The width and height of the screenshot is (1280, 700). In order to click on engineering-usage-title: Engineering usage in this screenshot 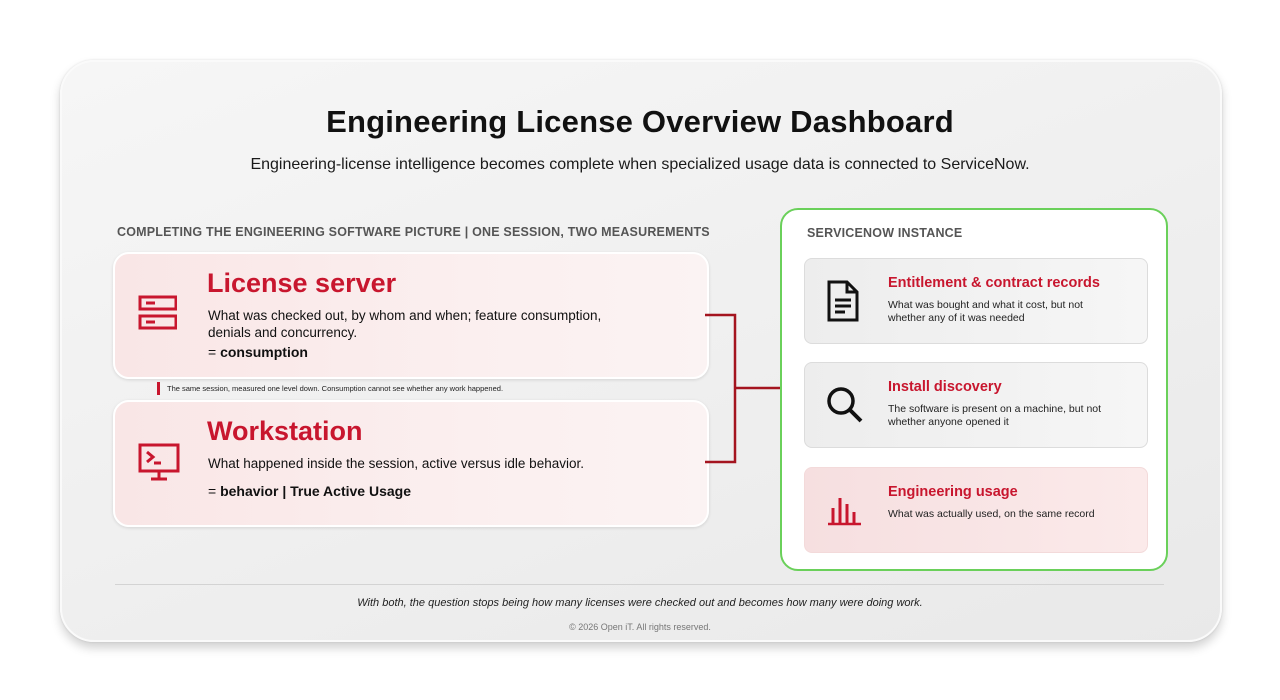, I will do `click(953, 492)`.